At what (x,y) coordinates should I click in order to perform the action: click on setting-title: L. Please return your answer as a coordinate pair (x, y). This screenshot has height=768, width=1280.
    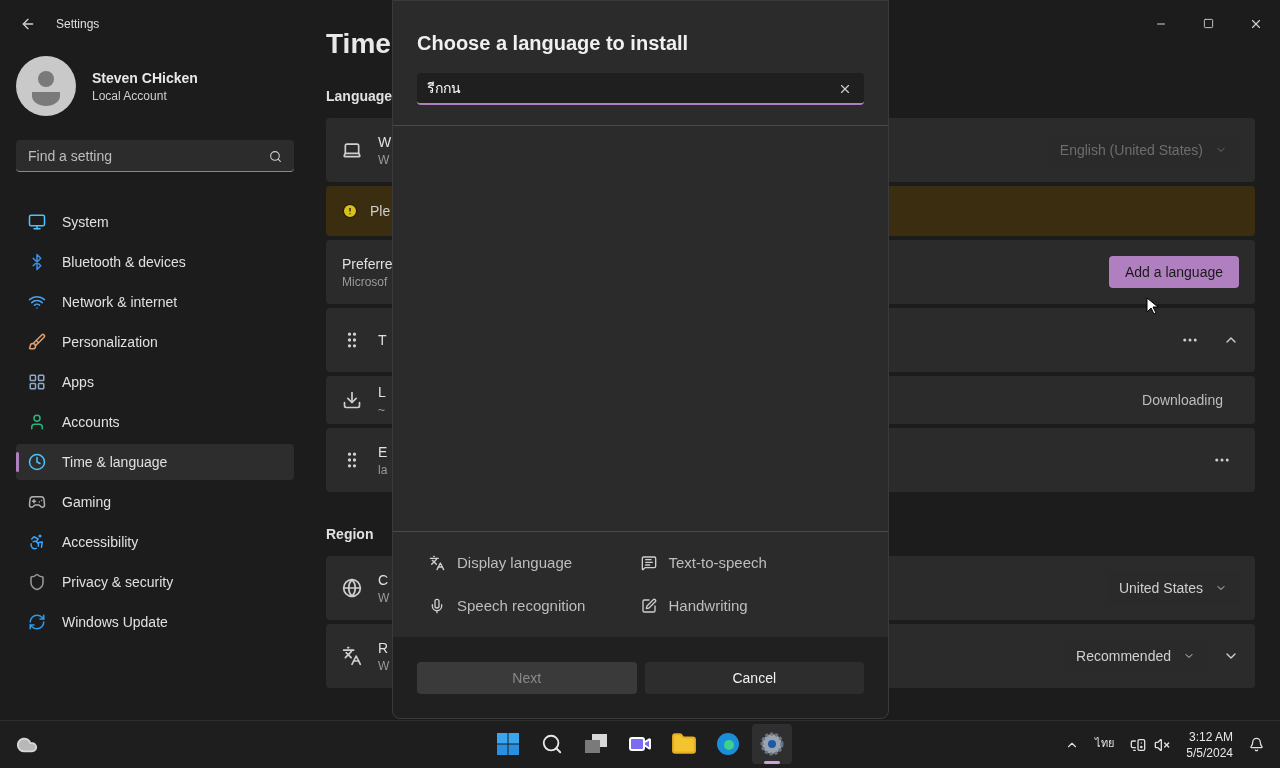
    Looking at the image, I should click on (382, 392).